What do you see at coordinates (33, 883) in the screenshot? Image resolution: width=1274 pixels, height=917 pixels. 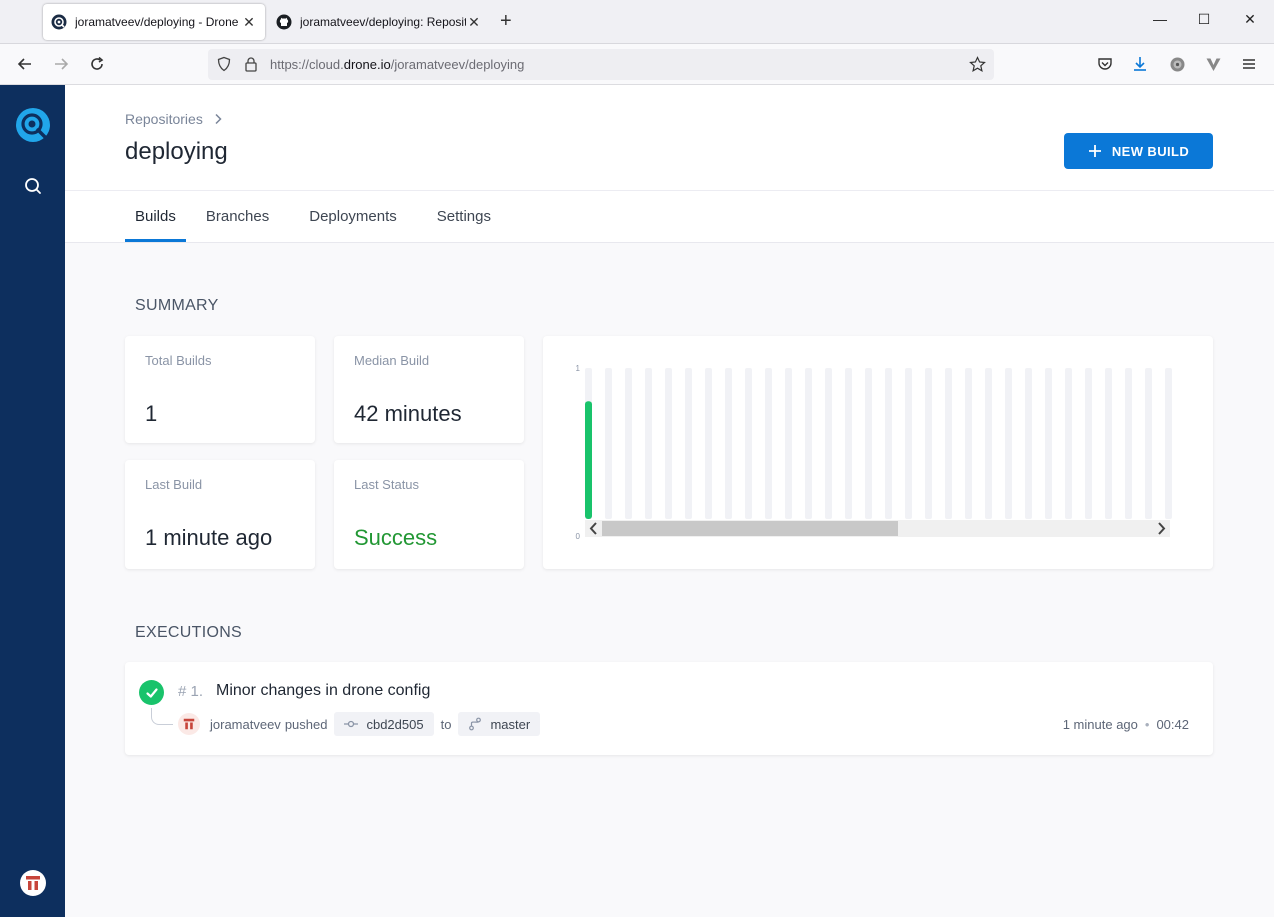 I see `user-avatar-icon` at bounding box center [33, 883].